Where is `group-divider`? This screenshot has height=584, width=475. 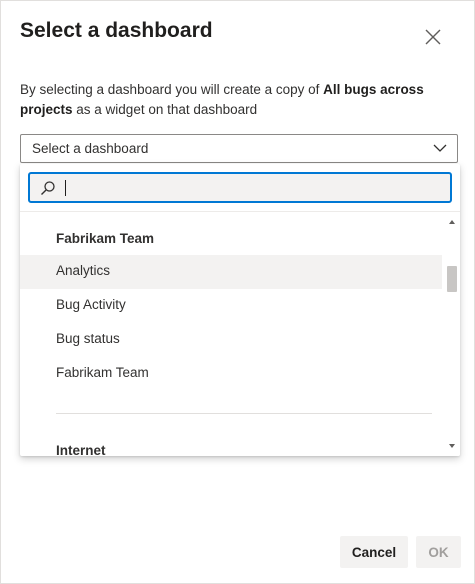
group-divider is located at coordinates (244, 413).